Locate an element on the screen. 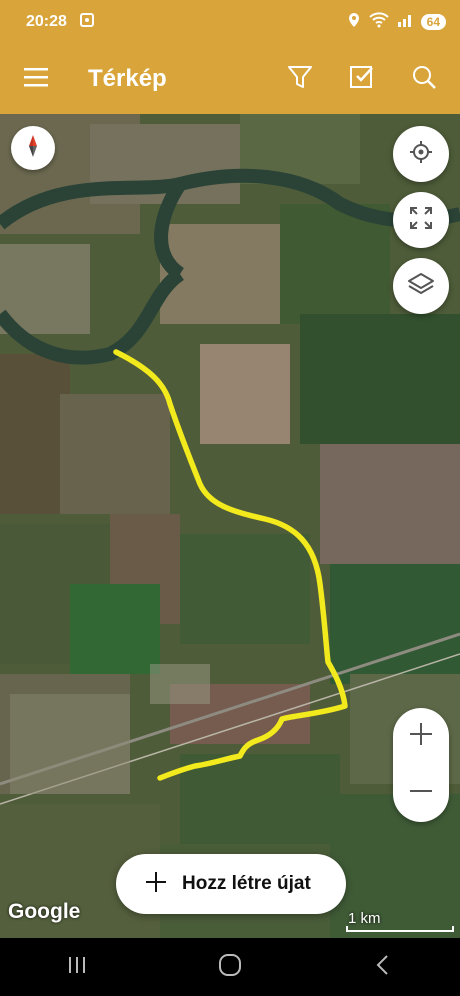 The image size is (460, 996). zoom-out-button is located at coordinates (421, 793).